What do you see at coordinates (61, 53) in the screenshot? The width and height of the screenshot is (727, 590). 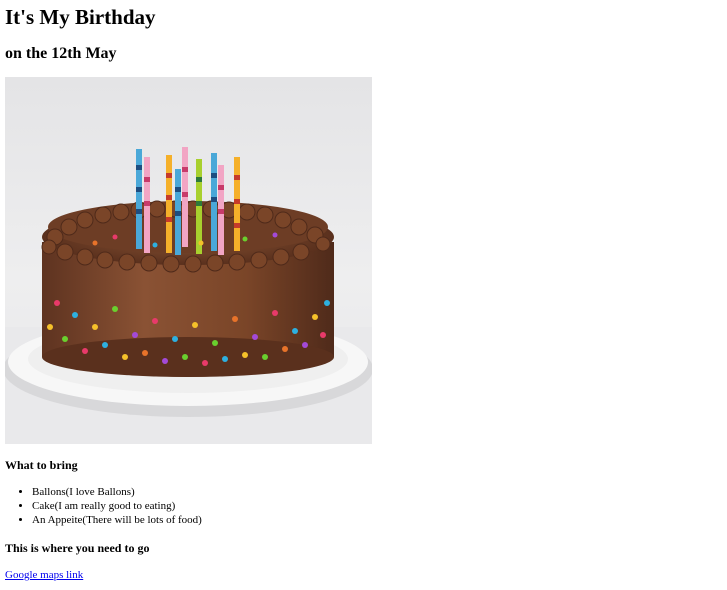 I see `event-date-subtitle: on the 12th May` at bounding box center [61, 53].